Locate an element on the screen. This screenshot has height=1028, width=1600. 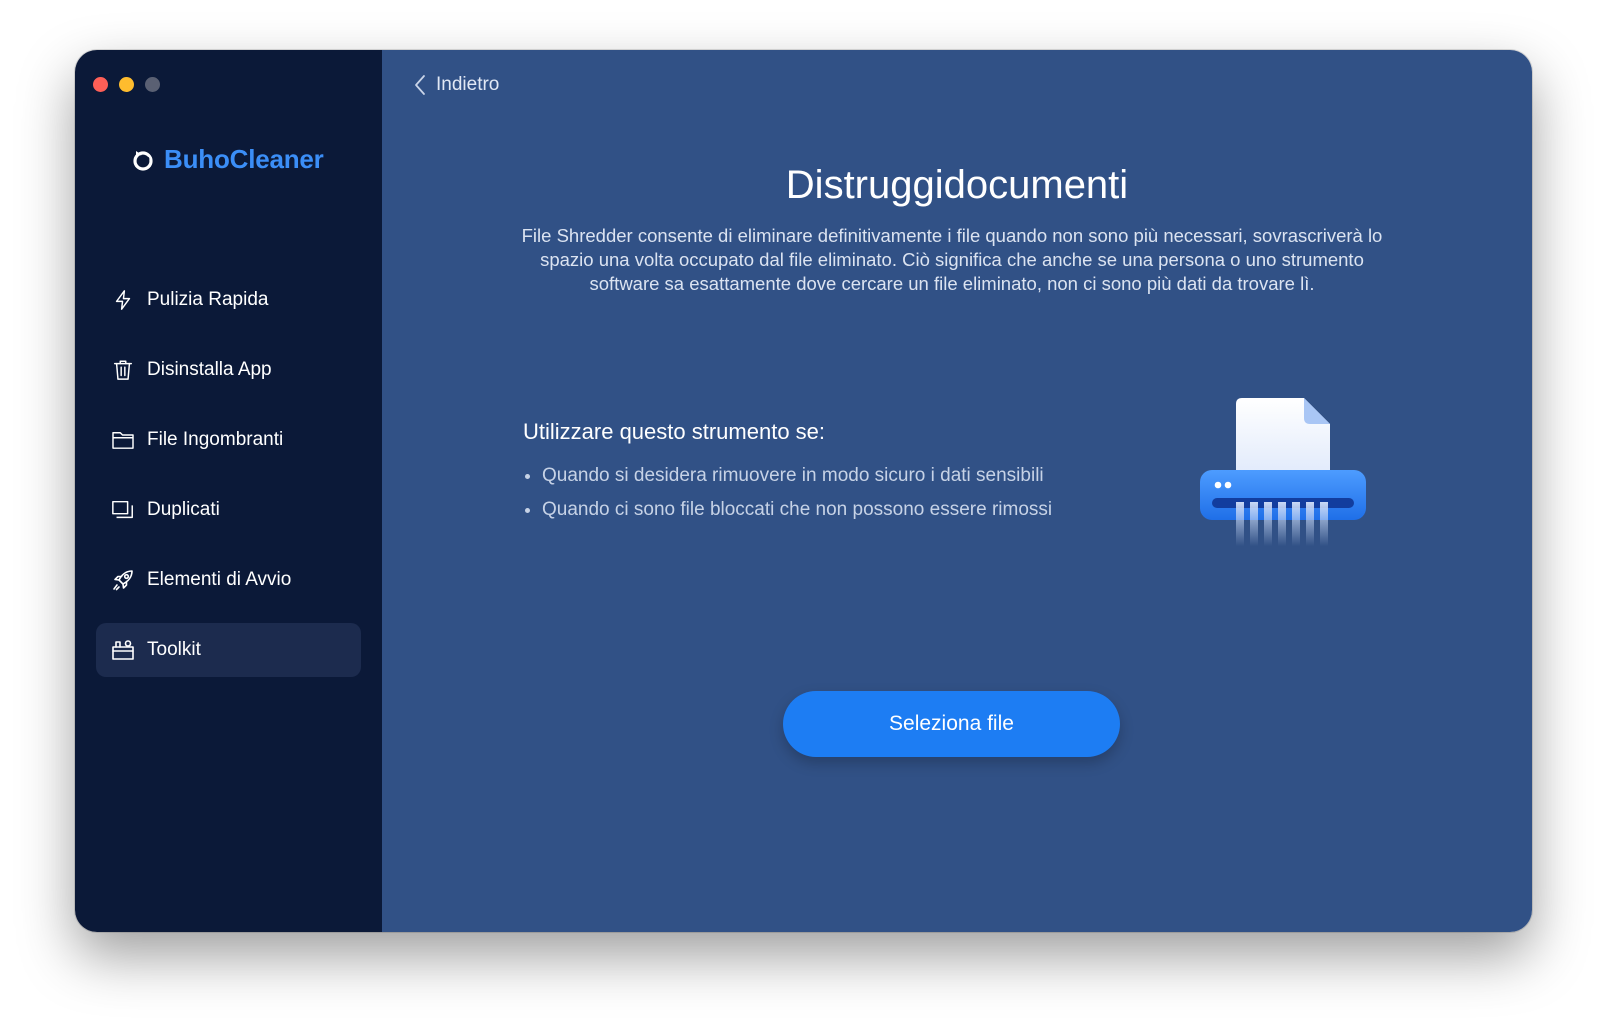
shredder-icon is located at coordinates (1283, 472).